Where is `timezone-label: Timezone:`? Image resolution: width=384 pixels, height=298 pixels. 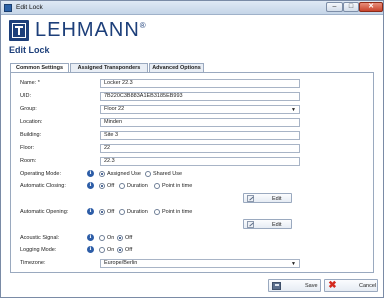 timezone-label: Timezone: is located at coordinates (33, 263).